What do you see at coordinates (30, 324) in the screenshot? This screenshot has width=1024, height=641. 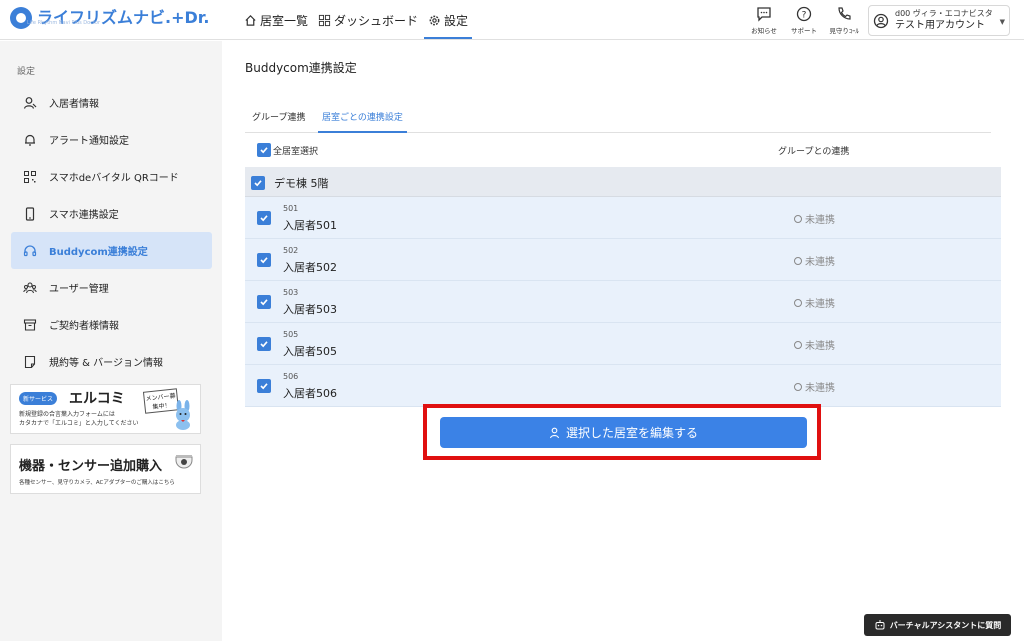 I see `archive-icon` at bounding box center [30, 324].